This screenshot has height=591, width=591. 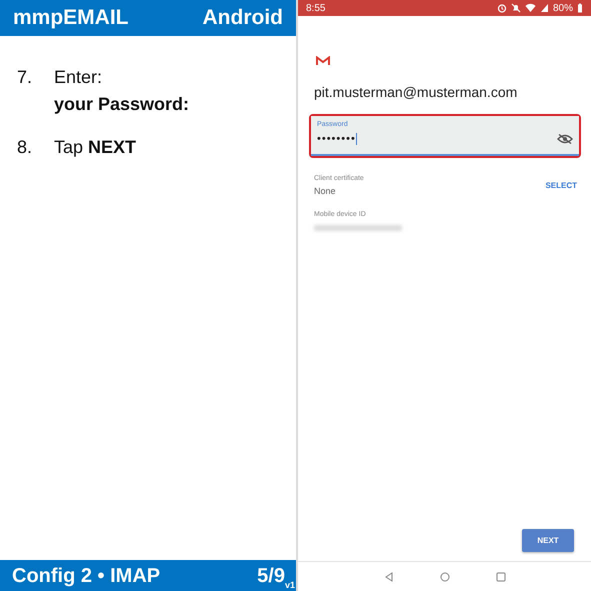 What do you see at coordinates (242, 18) in the screenshot?
I see `platform-label: Android` at bounding box center [242, 18].